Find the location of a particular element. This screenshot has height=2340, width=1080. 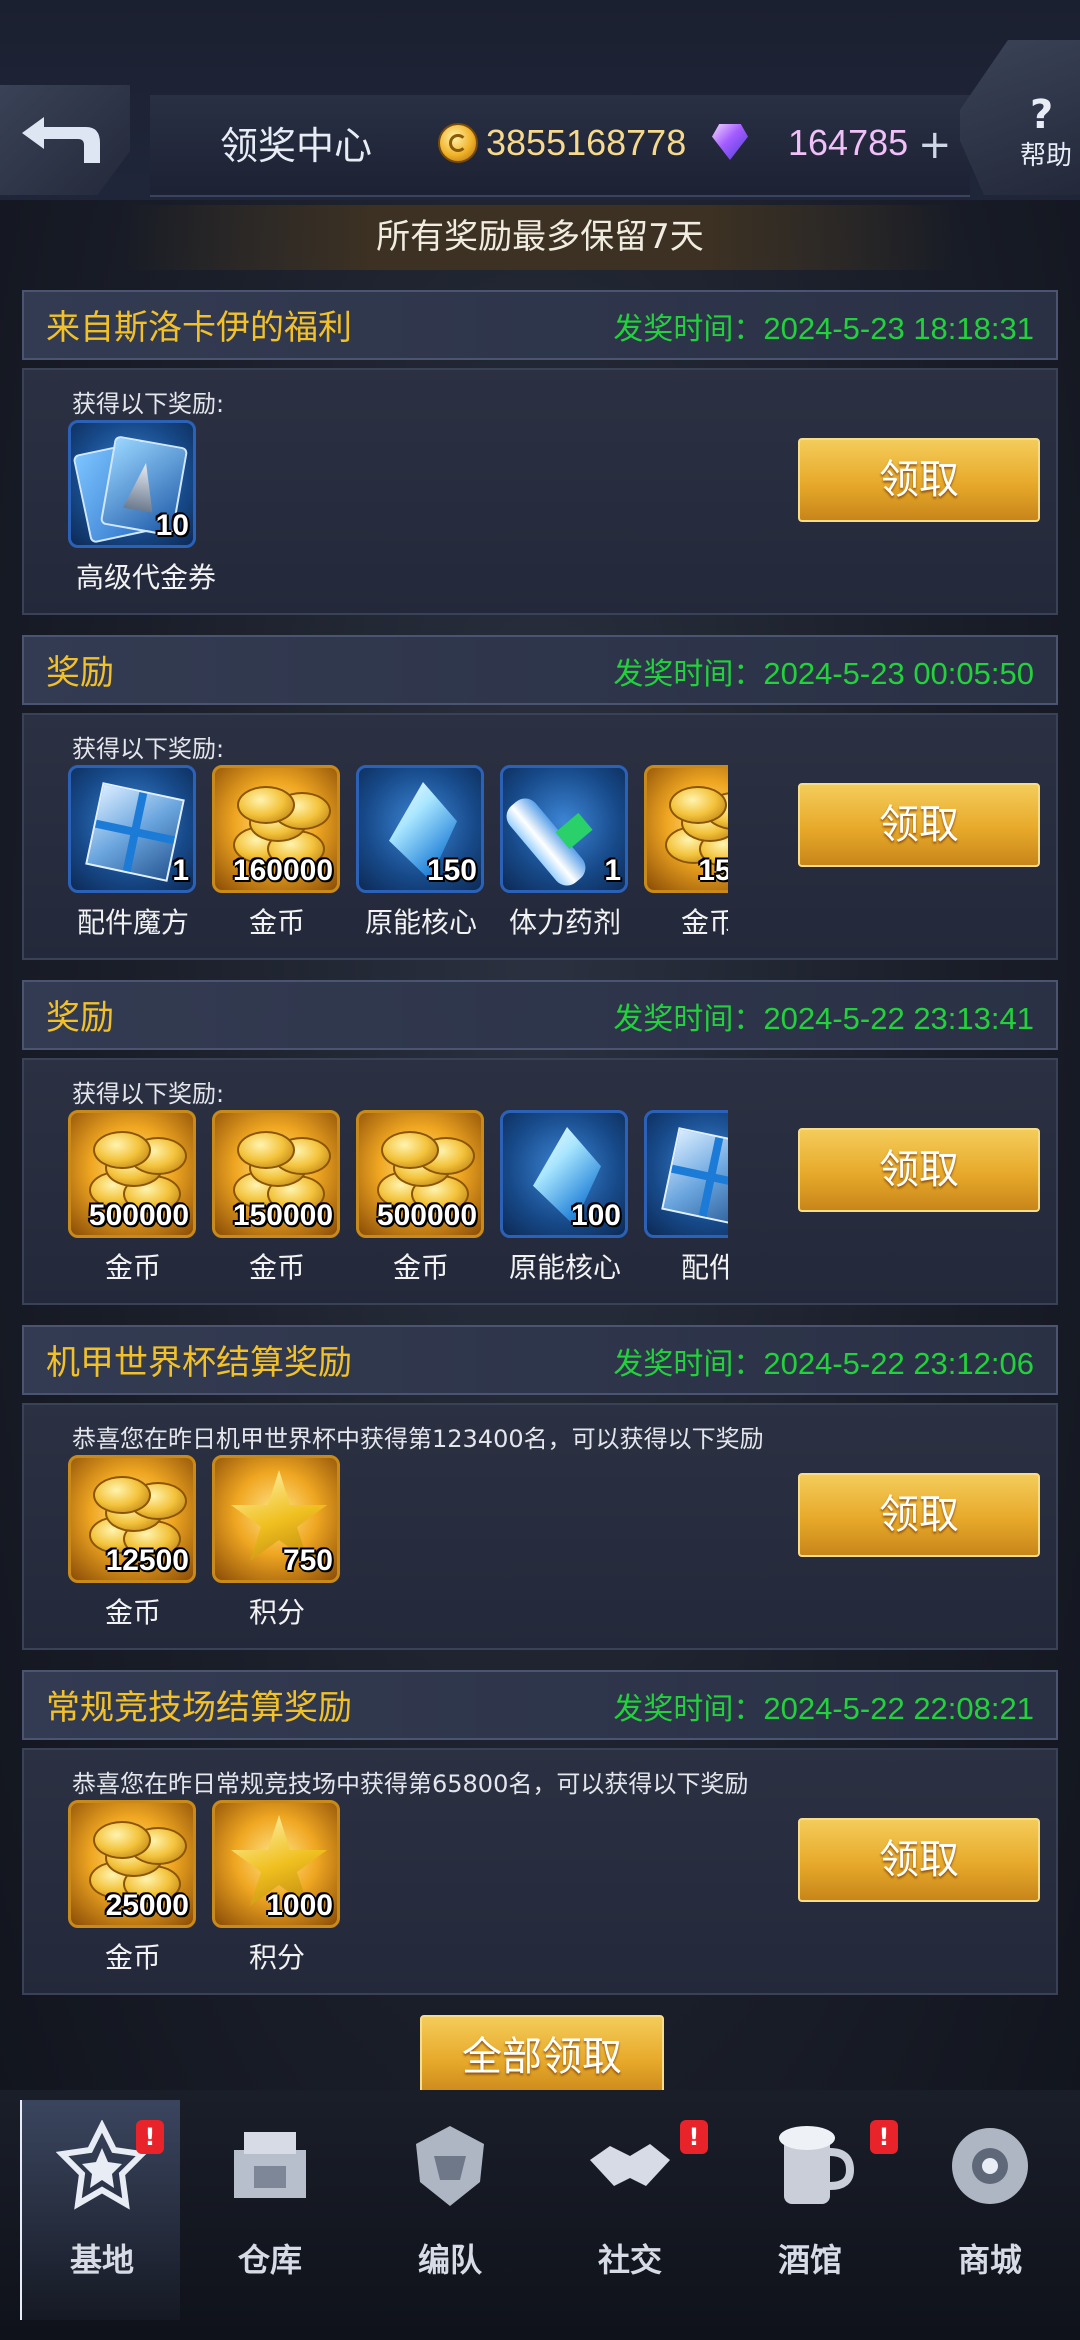

add-gems-button: + is located at coordinates (935, 145).